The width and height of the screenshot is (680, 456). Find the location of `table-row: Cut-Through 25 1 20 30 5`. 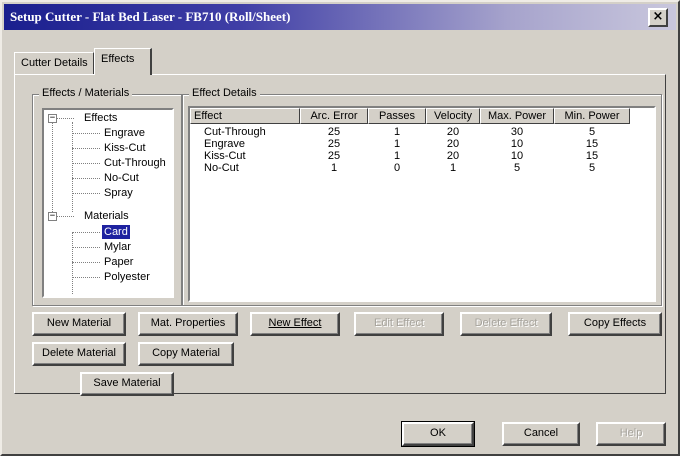

table-row: Cut-Through 25 1 20 30 5 is located at coordinates (410, 132).